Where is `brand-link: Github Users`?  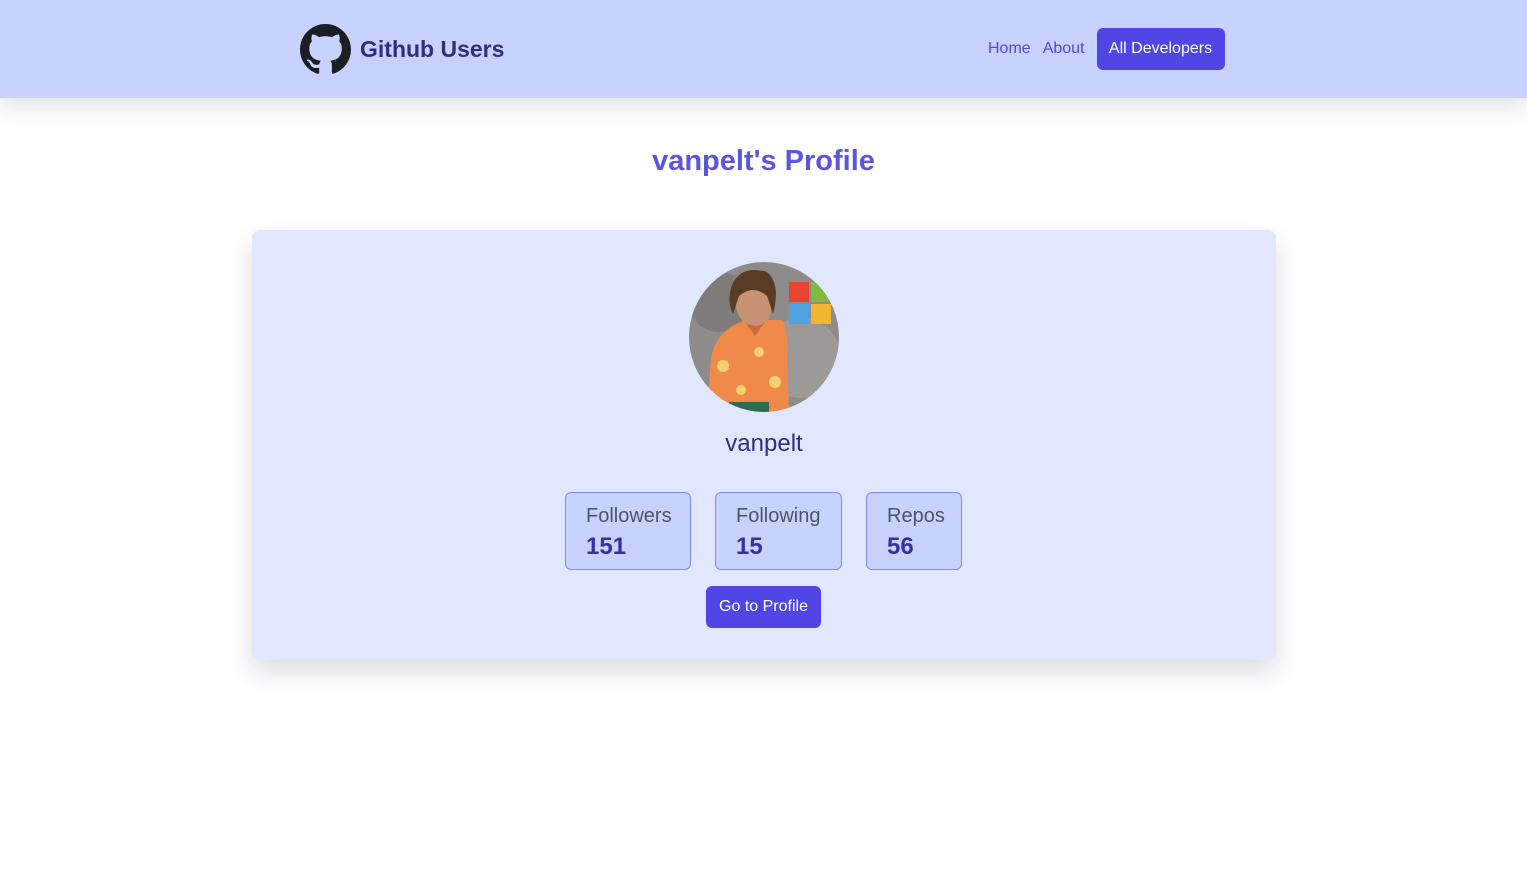 brand-link: Github Users is located at coordinates (402, 48).